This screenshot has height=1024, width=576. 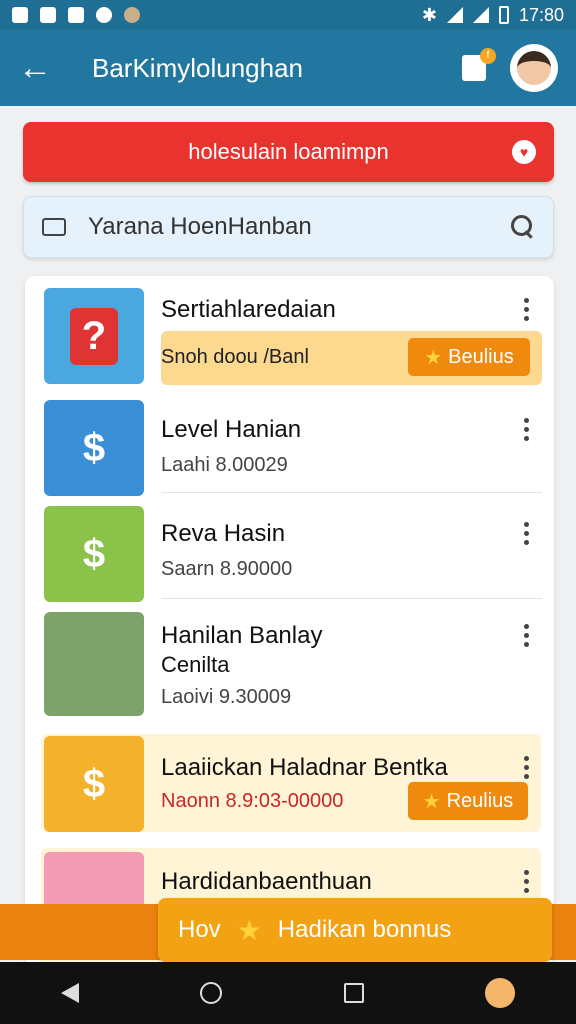 I want to click on treasure-box-icon: $, so click(x=94, y=554).